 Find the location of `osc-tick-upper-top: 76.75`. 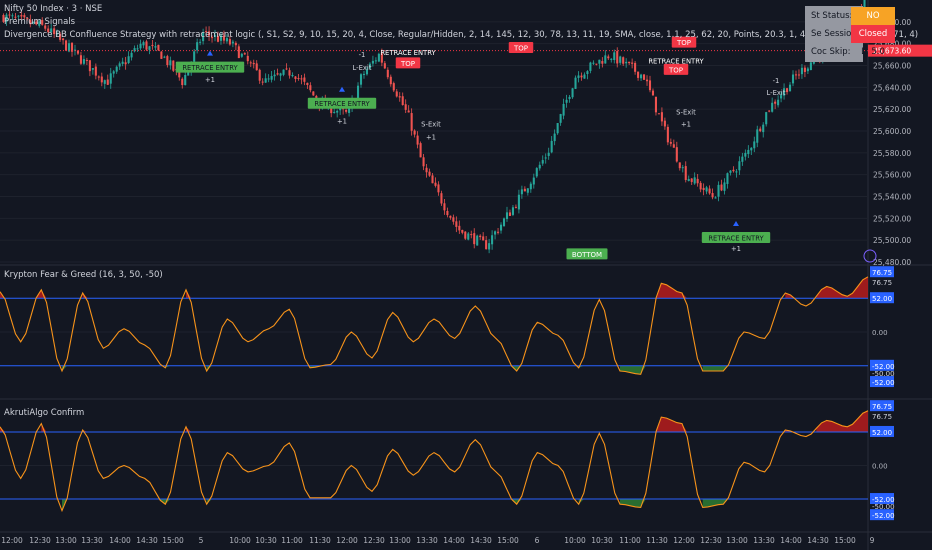

osc-tick-upper-top: 76.75 is located at coordinates (882, 273).